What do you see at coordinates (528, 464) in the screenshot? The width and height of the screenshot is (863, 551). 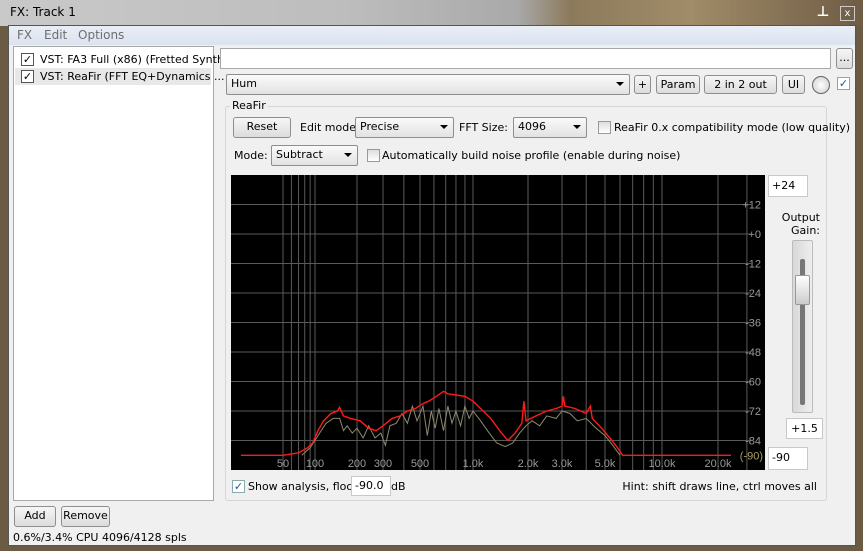 I see `x-tick-label: 2.0k` at bounding box center [528, 464].